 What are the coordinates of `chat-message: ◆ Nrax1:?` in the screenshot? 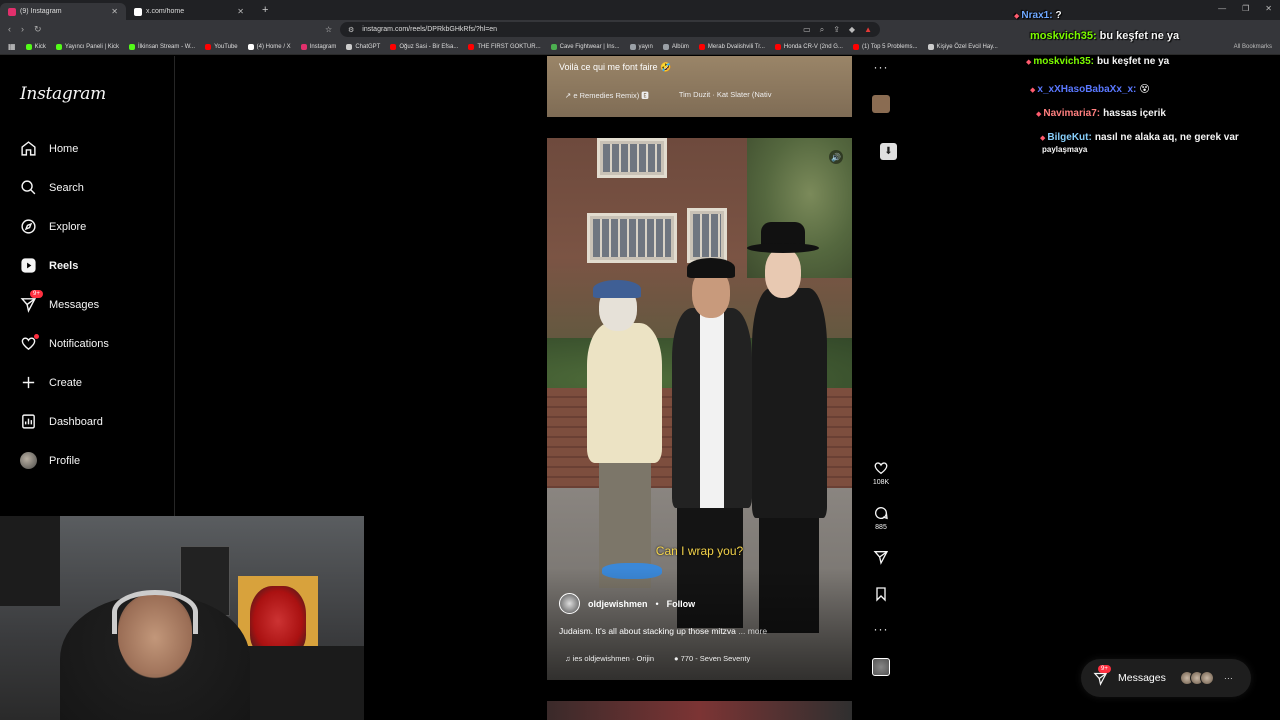 It's located at (1038, 15).